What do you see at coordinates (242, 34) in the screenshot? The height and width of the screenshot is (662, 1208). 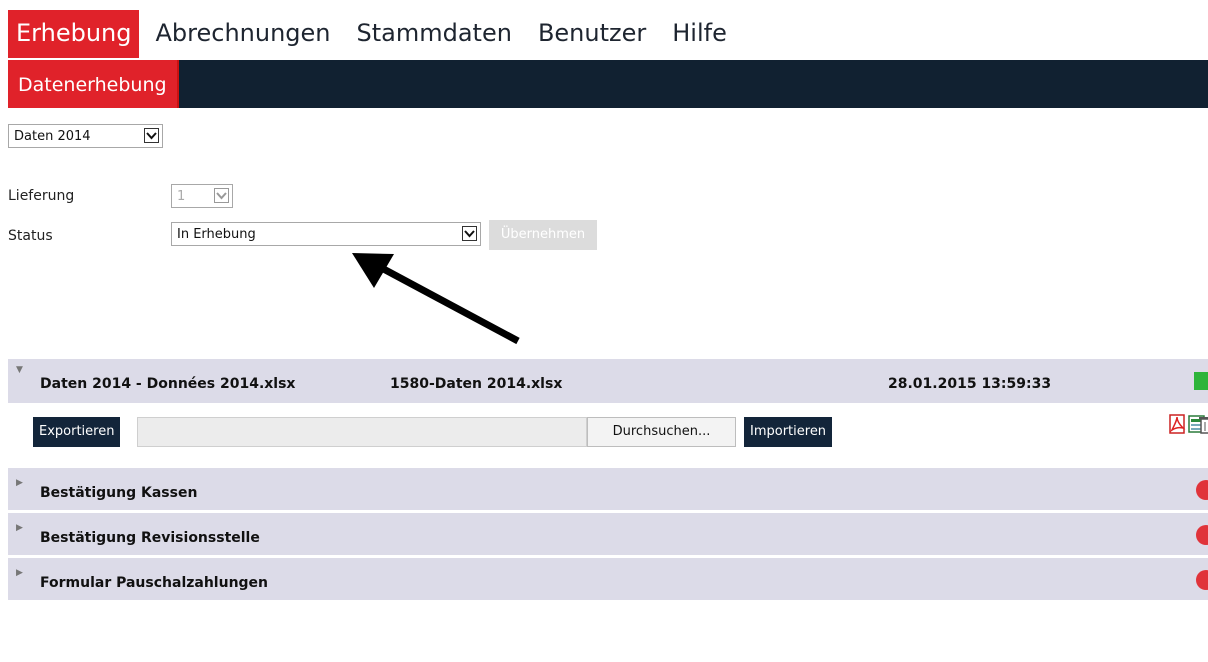 I see `nav-abrechnungen: Abrechnungen` at bounding box center [242, 34].